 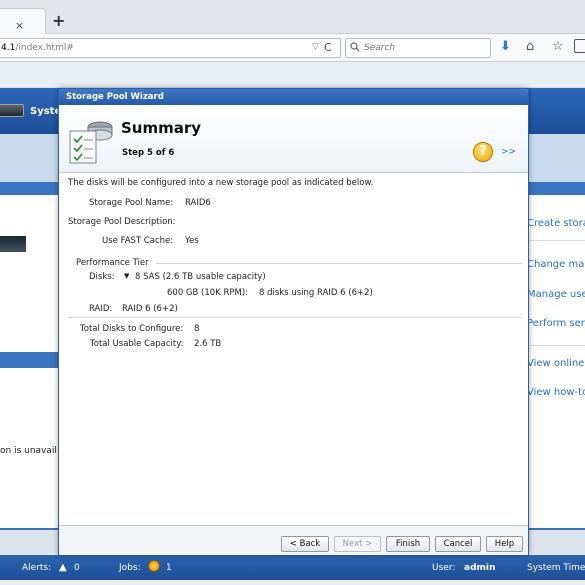 I want to click on browser-nav-bar: 4.1/index.html# ▽ C Search ⬇ ⌂ ☆, so click(x=292, y=48).